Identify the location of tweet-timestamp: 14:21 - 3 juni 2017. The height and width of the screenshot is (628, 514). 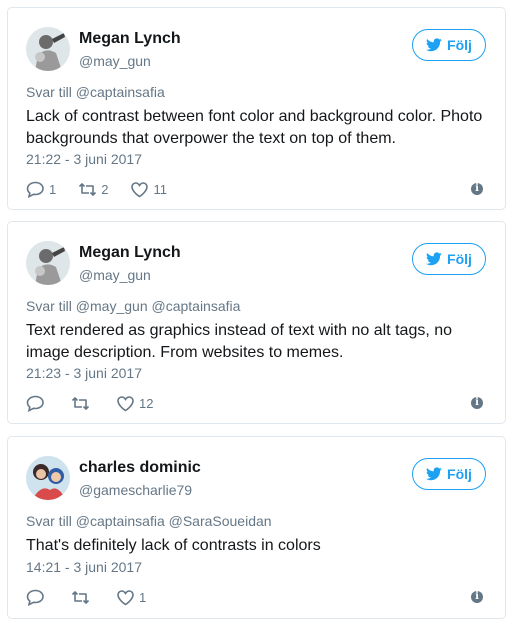
(84, 567).